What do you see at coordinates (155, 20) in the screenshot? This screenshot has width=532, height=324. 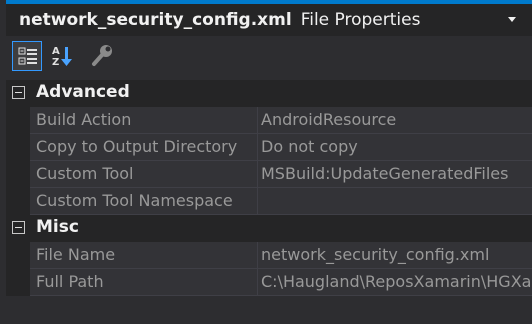 I see `object-name: network_security_config.xml` at bounding box center [155, 20].